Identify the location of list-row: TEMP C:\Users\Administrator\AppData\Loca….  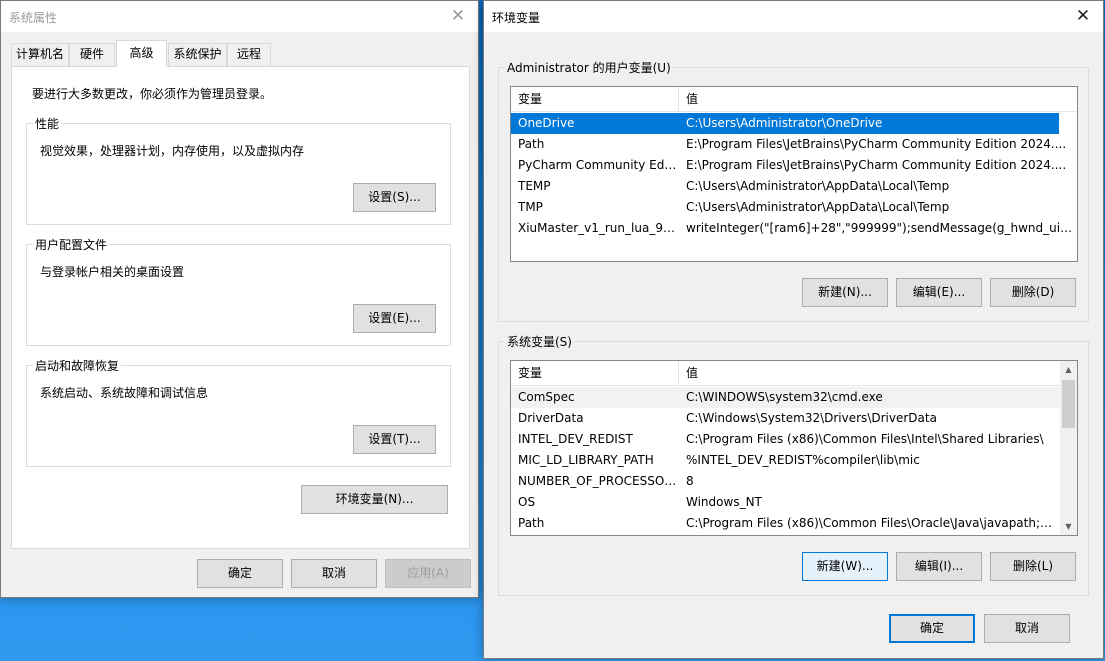
(794, 186).